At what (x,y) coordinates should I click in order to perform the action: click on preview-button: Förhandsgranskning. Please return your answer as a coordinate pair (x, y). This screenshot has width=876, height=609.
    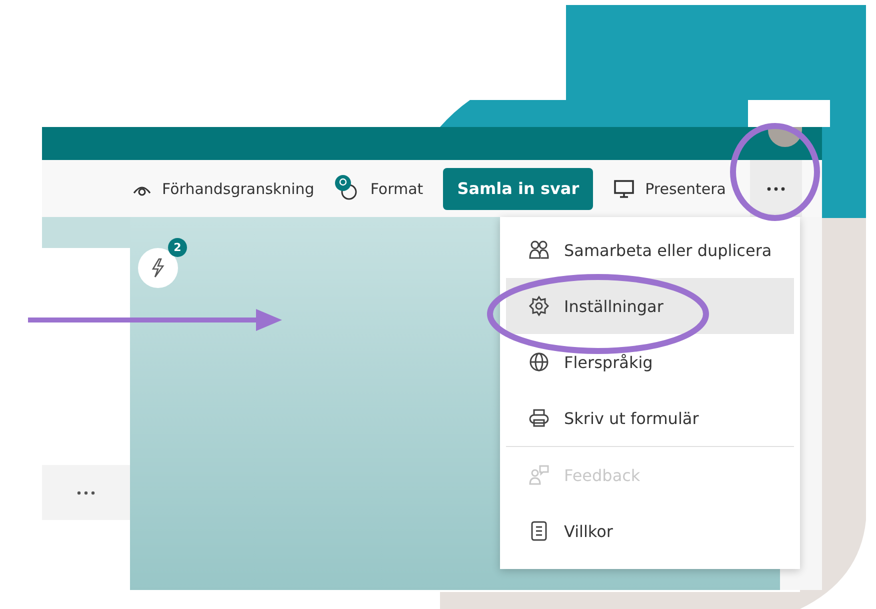
    Looking at the image, I should click on (223, 189).